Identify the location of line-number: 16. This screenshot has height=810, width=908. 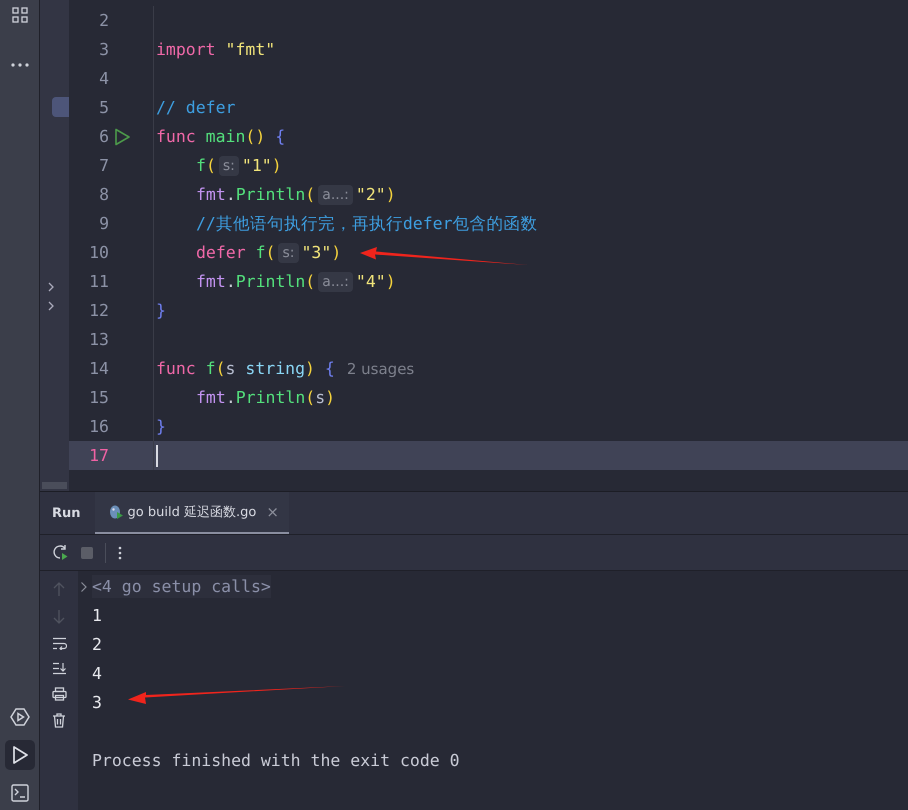
(98, 426).